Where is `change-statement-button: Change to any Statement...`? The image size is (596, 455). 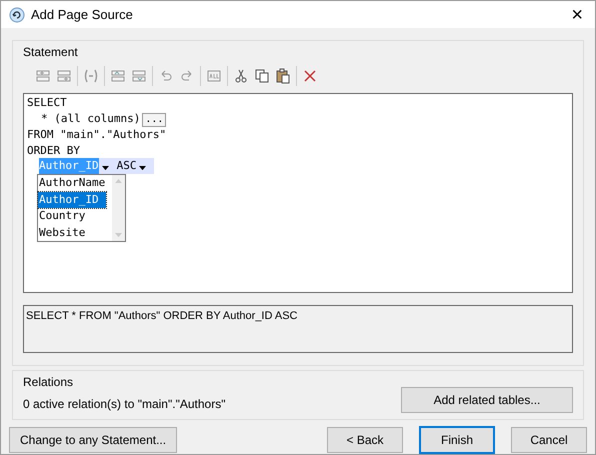 change-statement-button: Change to any Statement... is located at coordinates (93, 440).